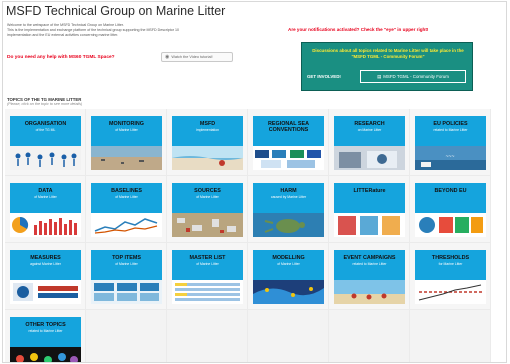 Image resolution: width=510 pixels, height=364 pixels. I want to click on topic-cell: ORGANISATION of the TG ML, so click(45, 142).